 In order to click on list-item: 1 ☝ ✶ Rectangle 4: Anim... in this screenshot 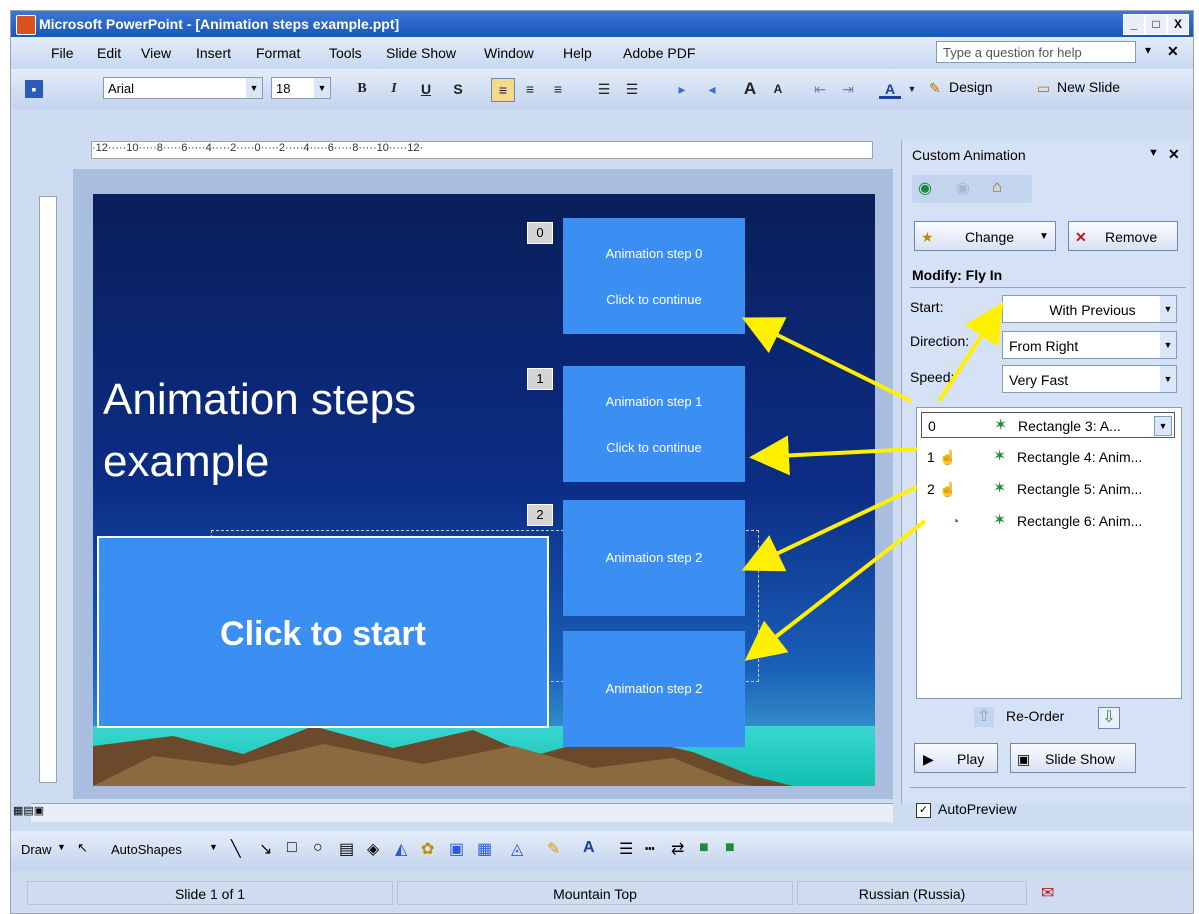, I will do `click(1048, 457)`.